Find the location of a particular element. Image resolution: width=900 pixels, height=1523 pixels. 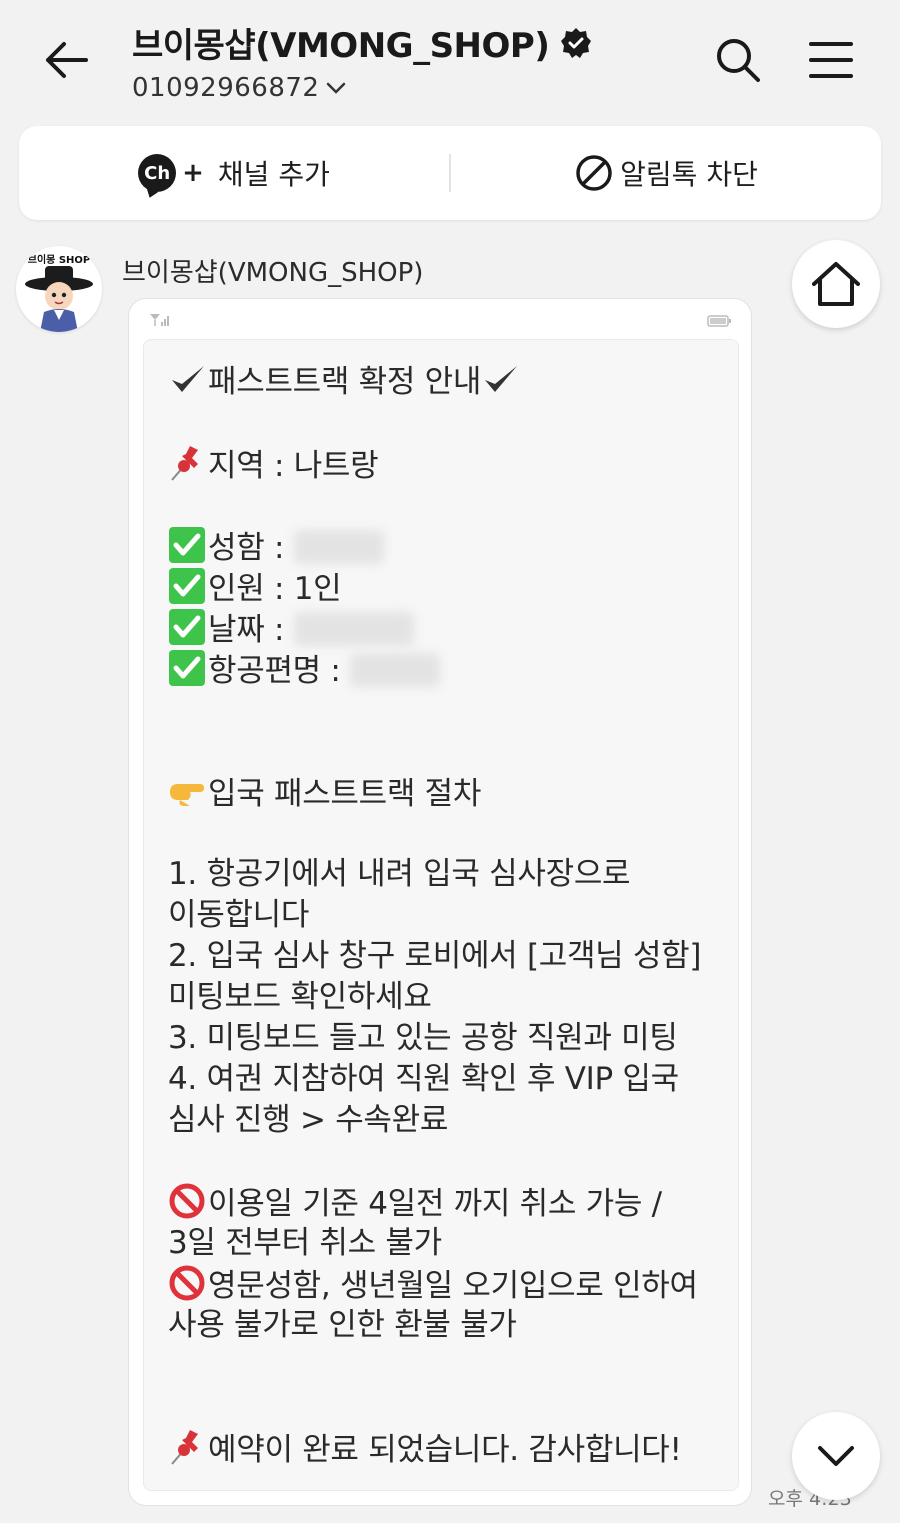

scroll-down-button is located at coordinates (836, 1456).